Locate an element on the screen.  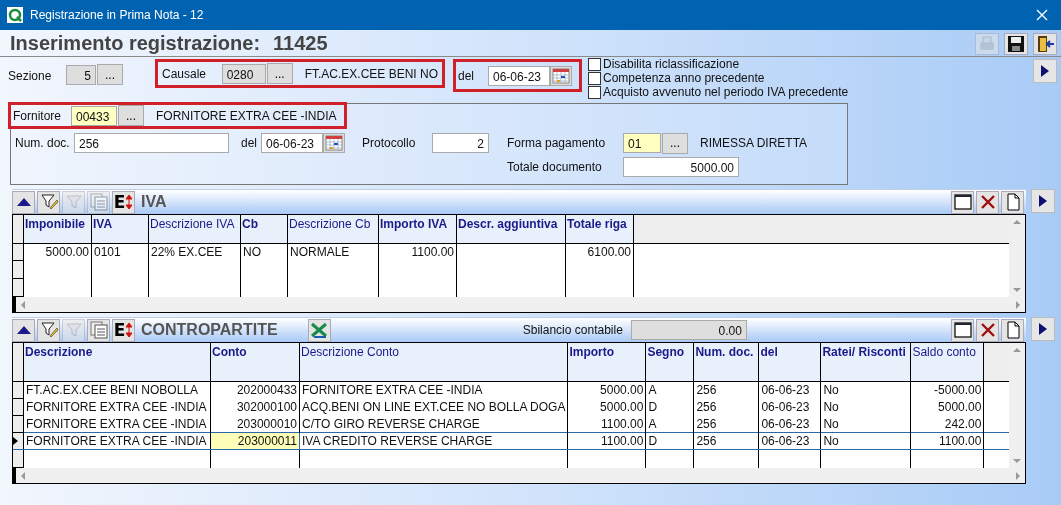
text-field: 2 is located at coordinates (460, 143).